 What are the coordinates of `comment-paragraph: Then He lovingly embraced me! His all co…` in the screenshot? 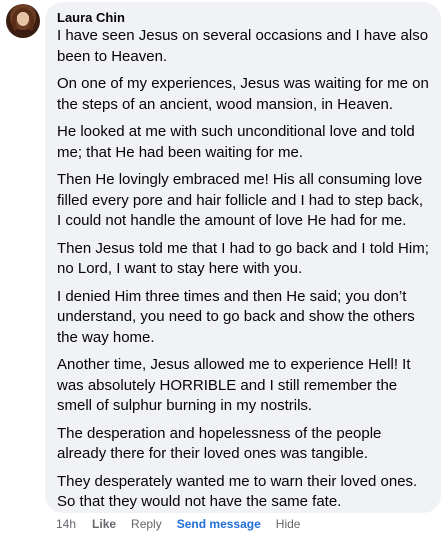 It's located at (240, 200).